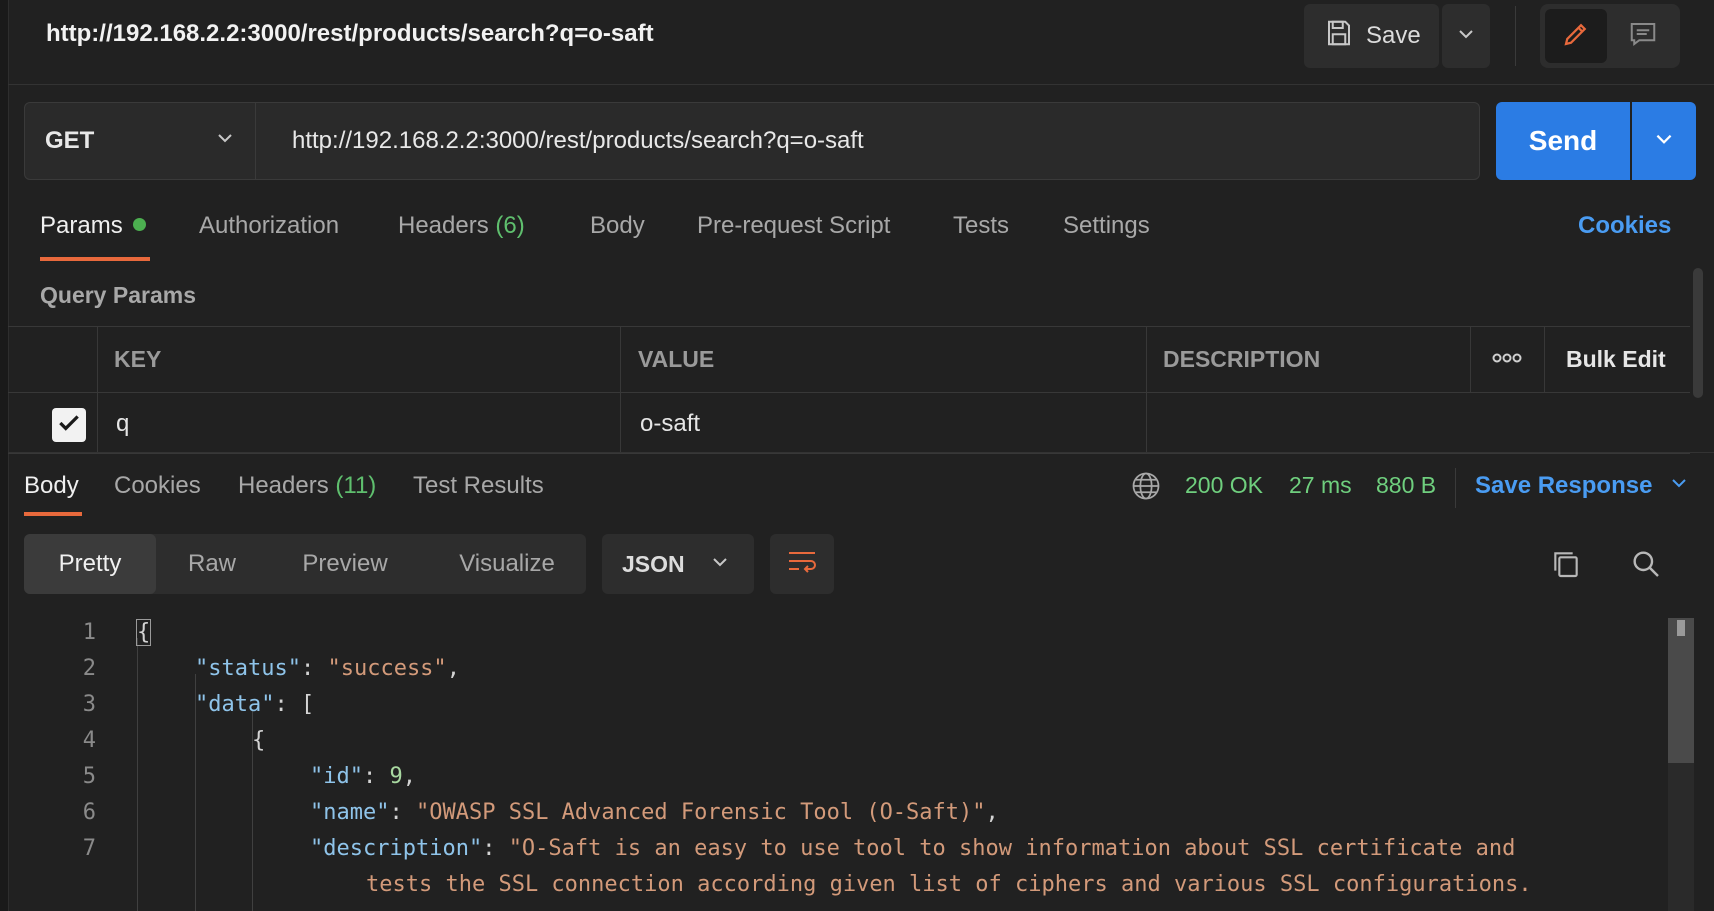  I want to click on tab-tests: Tests, so click(981, 226).